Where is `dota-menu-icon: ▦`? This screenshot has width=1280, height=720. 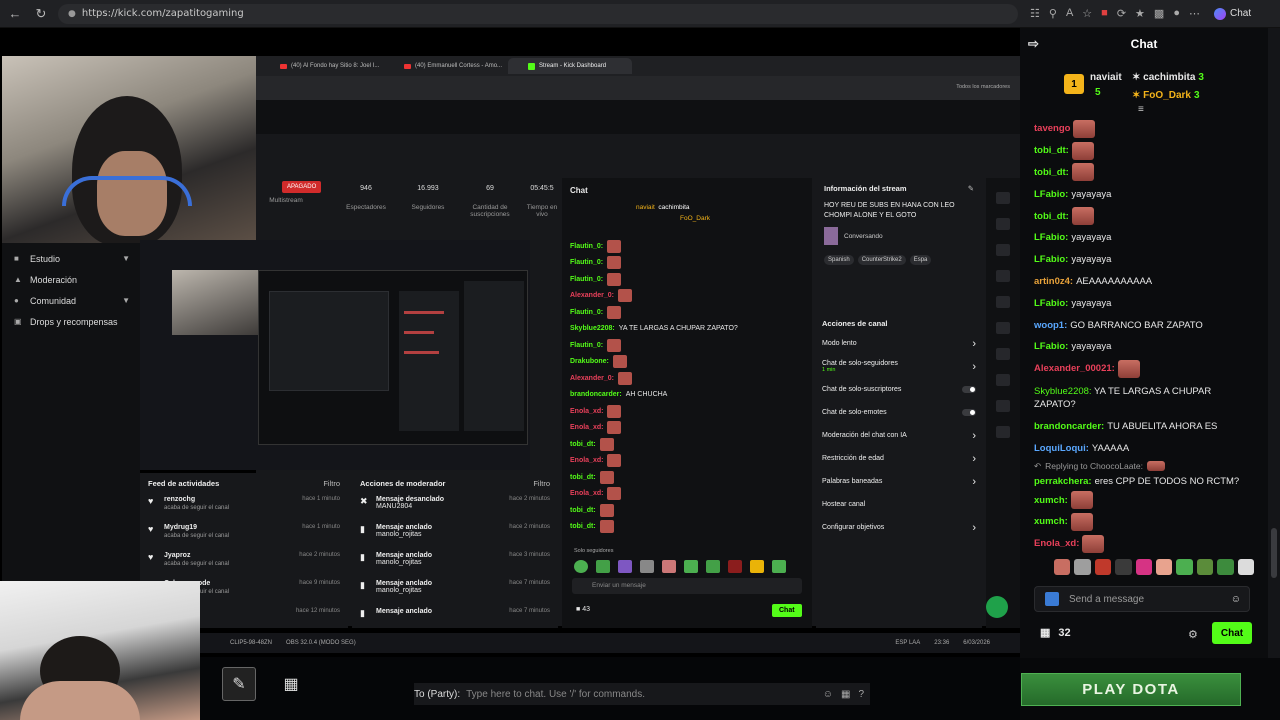 dota-menu-icon: ▦ is located at coordinates (291, 684).